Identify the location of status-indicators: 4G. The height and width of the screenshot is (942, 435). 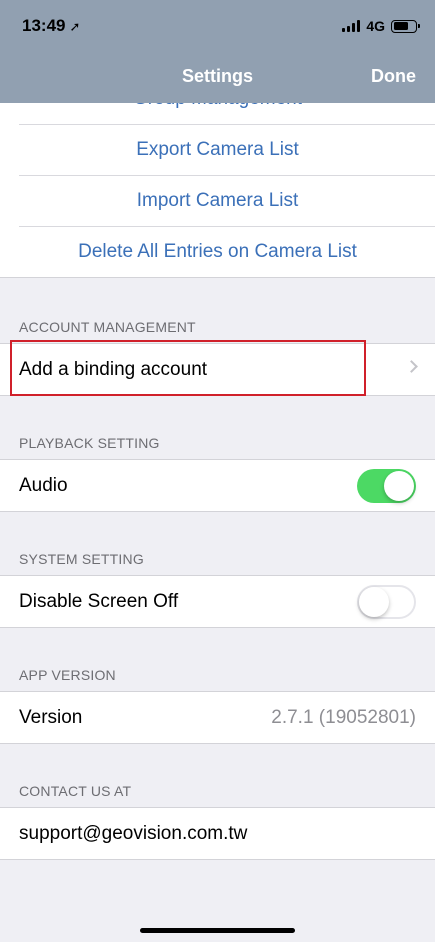
(381, 26).